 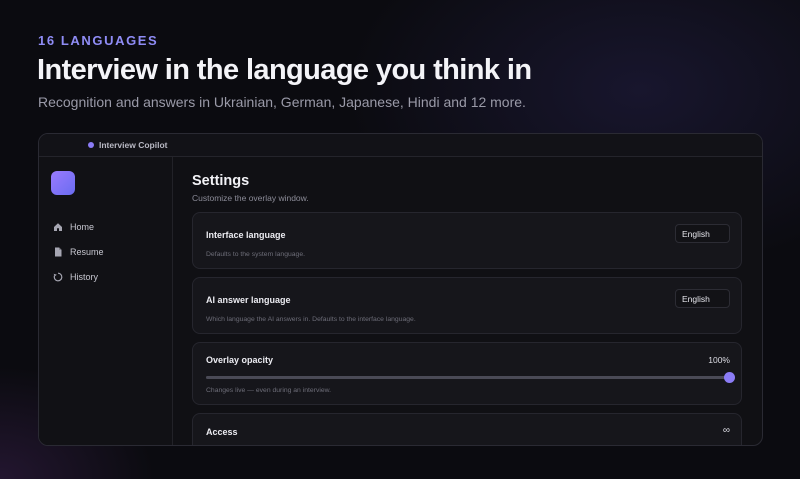 I want to click on slider-thumb, so click(x=729, y=377).